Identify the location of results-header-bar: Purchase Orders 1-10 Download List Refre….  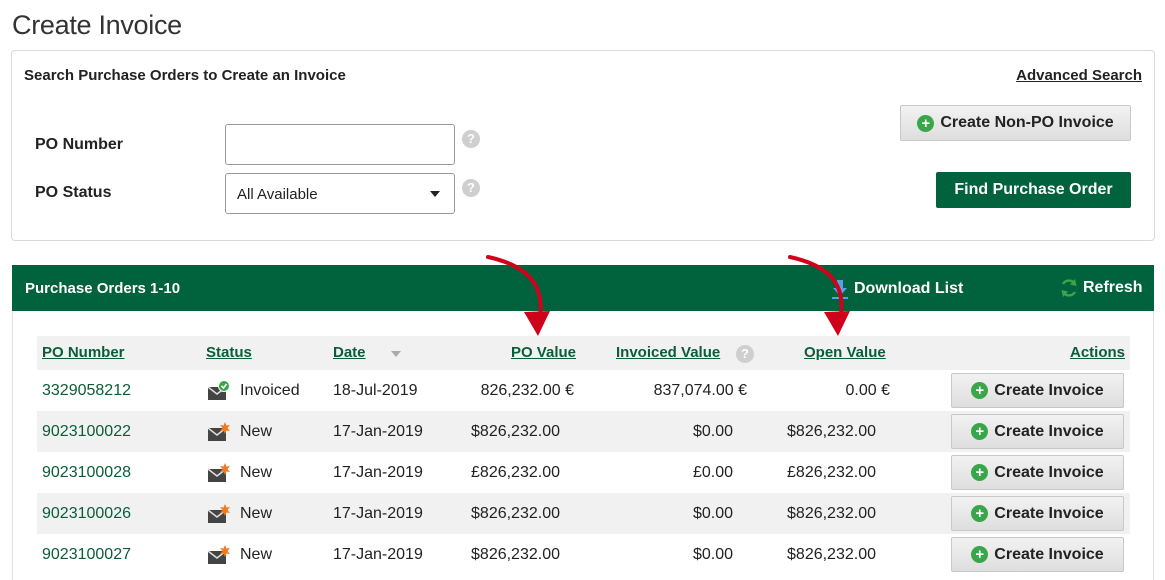
(583, 288).